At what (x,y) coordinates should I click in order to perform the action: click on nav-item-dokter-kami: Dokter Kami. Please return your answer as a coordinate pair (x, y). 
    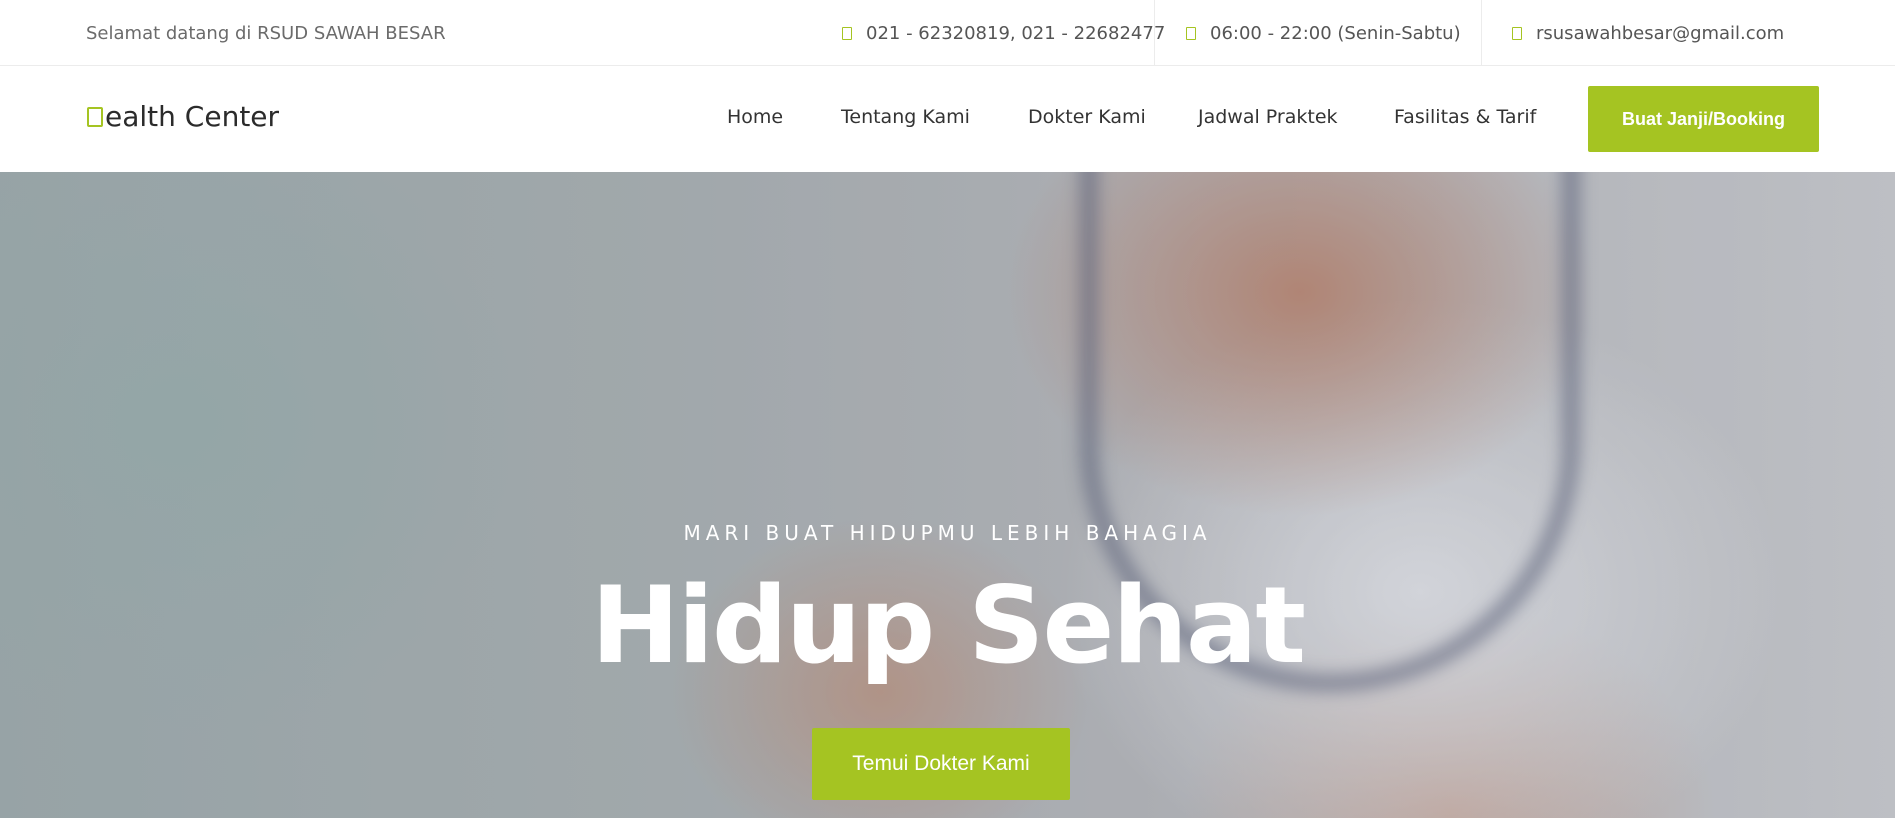
    Looking at the image, I should click on (1087, 117).